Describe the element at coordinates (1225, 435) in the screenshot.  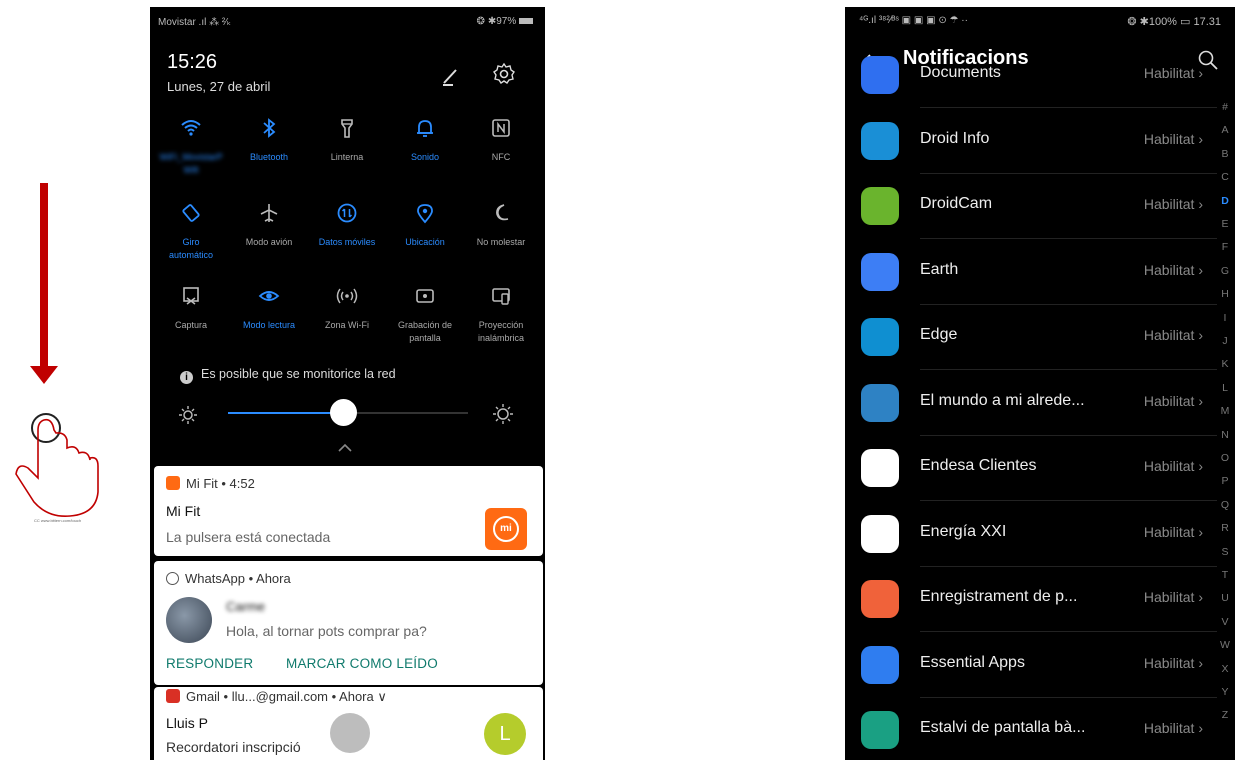
I see `index-letter: N` at that location.